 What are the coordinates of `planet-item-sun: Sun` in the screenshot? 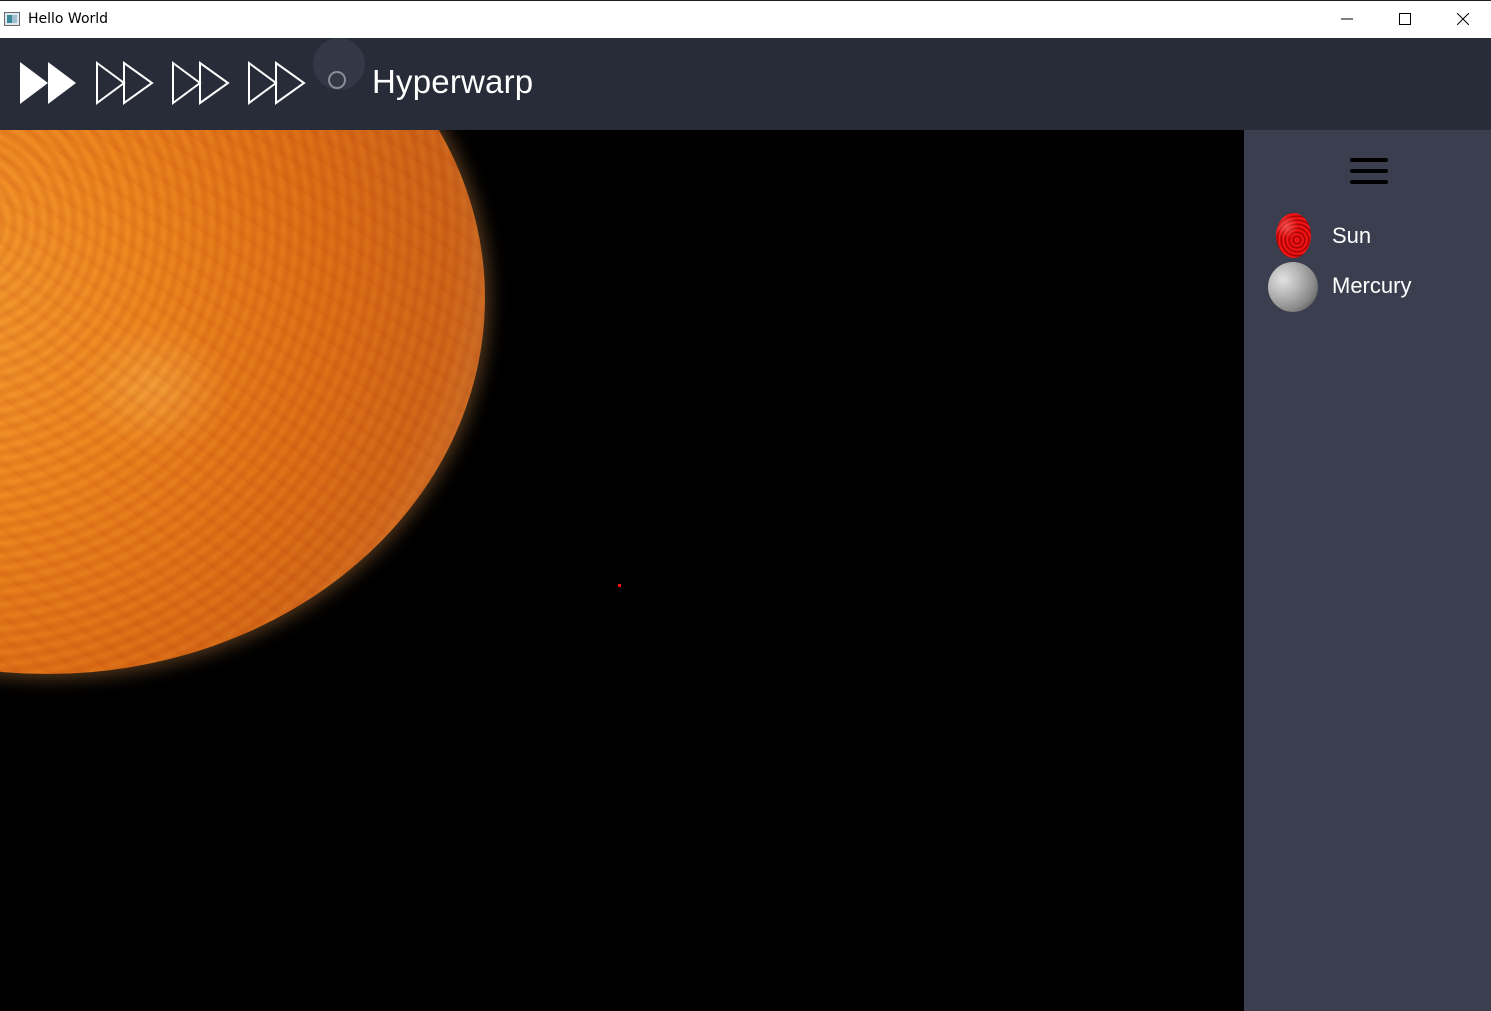 It's located at (1368, 237).